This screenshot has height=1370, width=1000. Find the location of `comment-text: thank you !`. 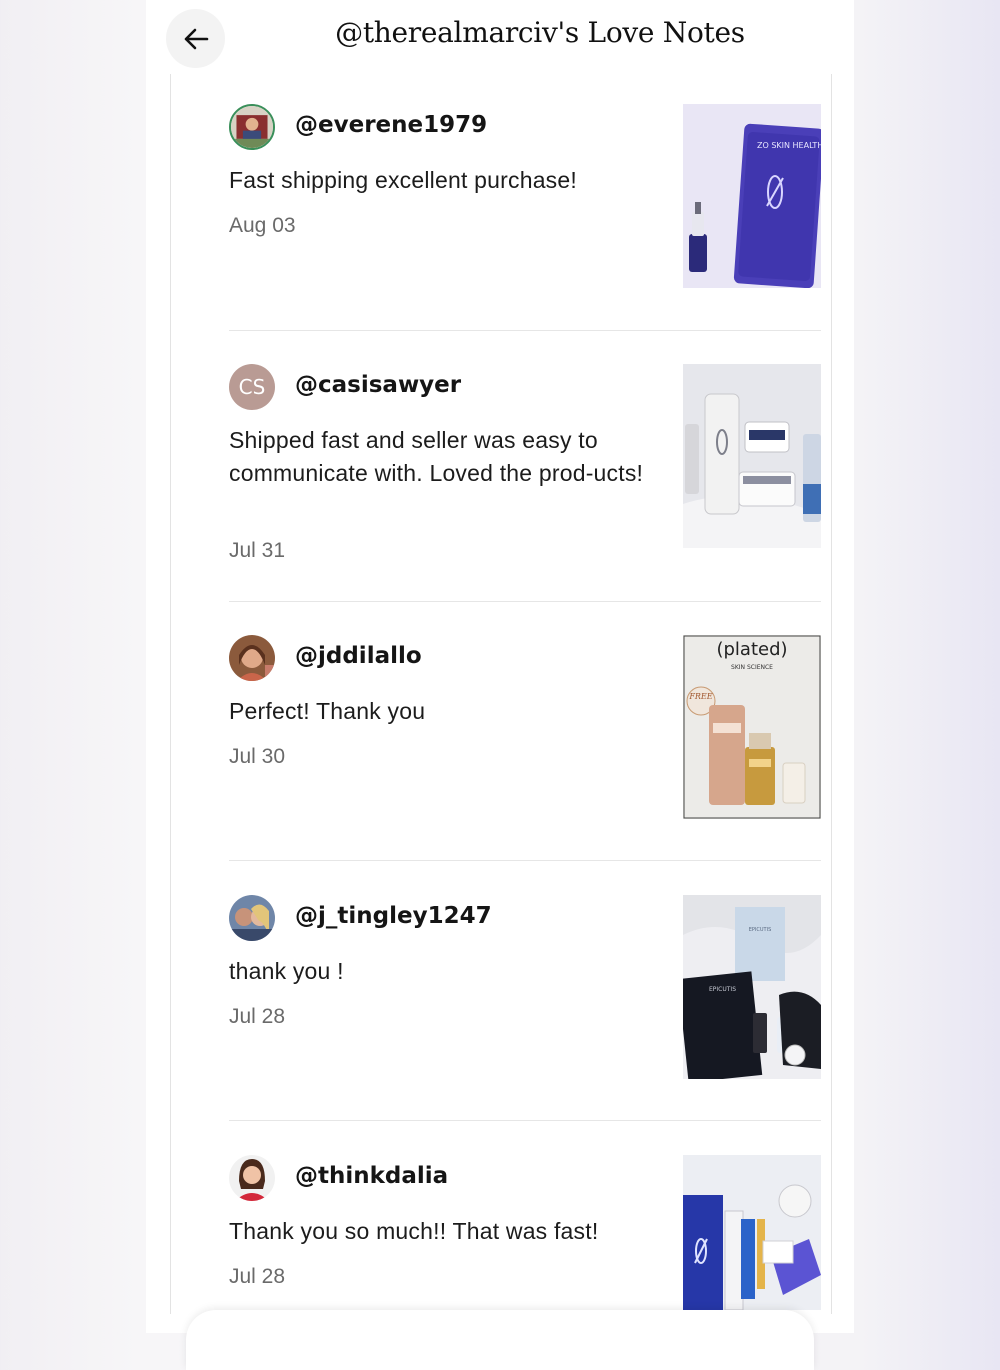

comment-text: thank you ! is located at coordinates (286, 971).